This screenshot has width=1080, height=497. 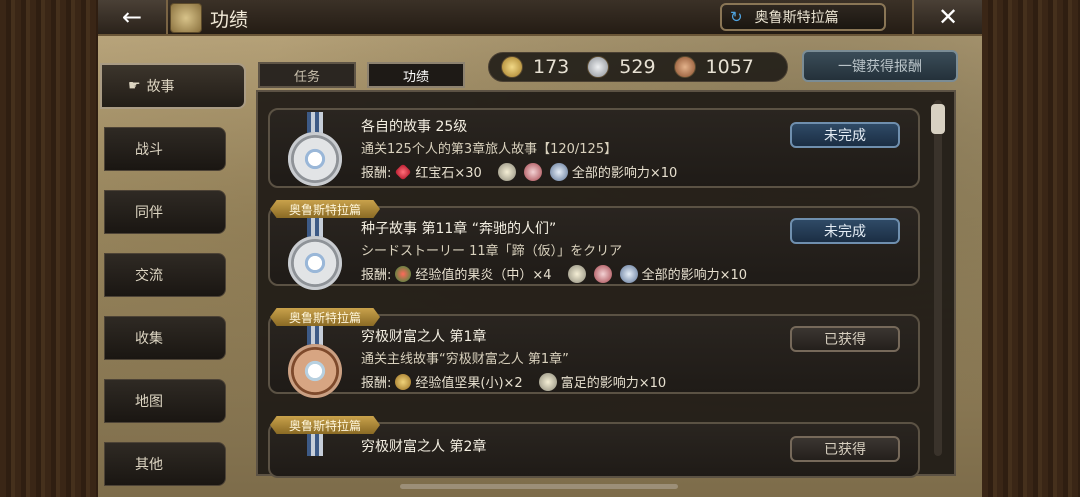 What do you see at coordinates (459, 229) in the screenshot?
I see `achievement-title: 种子故事 第11章 “奔驰的人们”` at bounding box center [459, 229].